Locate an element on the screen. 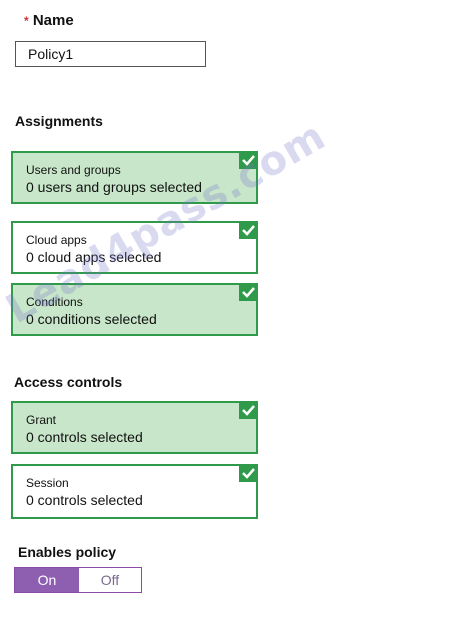  name-label-text: Name is located at coordinates (53, 20).